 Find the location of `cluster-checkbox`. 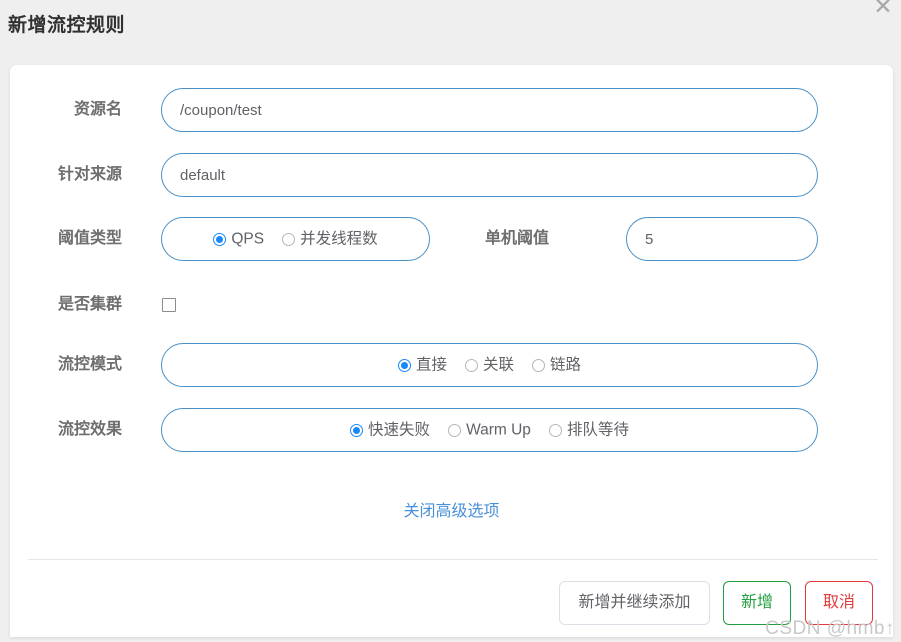

cluster-checkbox is located at coordinates (169, 305).